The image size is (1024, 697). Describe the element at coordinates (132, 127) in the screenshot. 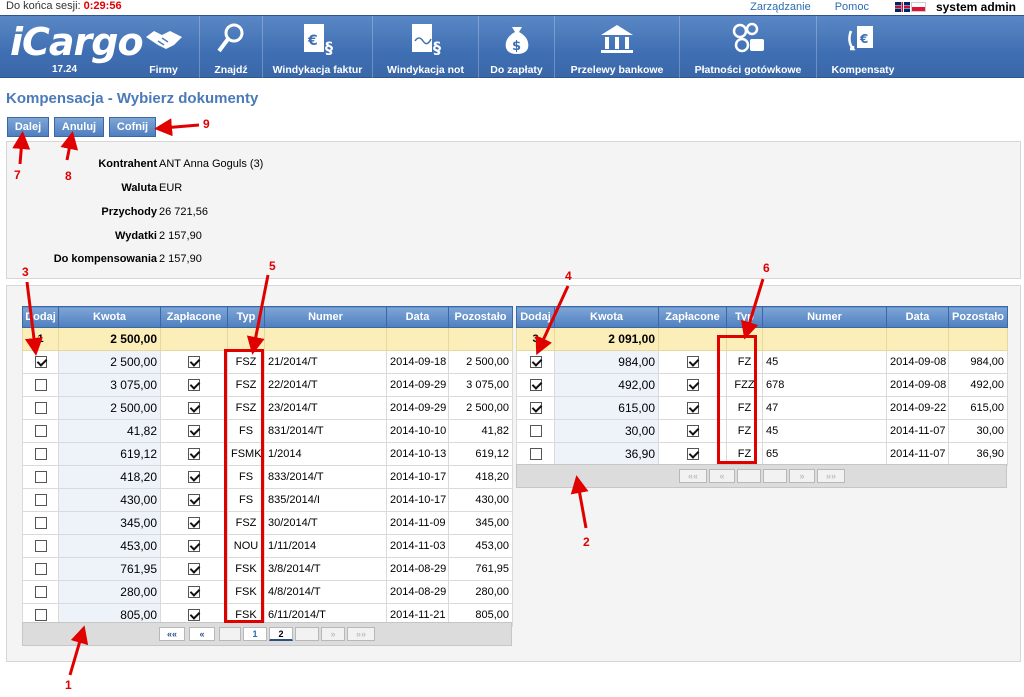

I see `back-button: Cofnij` at that location.